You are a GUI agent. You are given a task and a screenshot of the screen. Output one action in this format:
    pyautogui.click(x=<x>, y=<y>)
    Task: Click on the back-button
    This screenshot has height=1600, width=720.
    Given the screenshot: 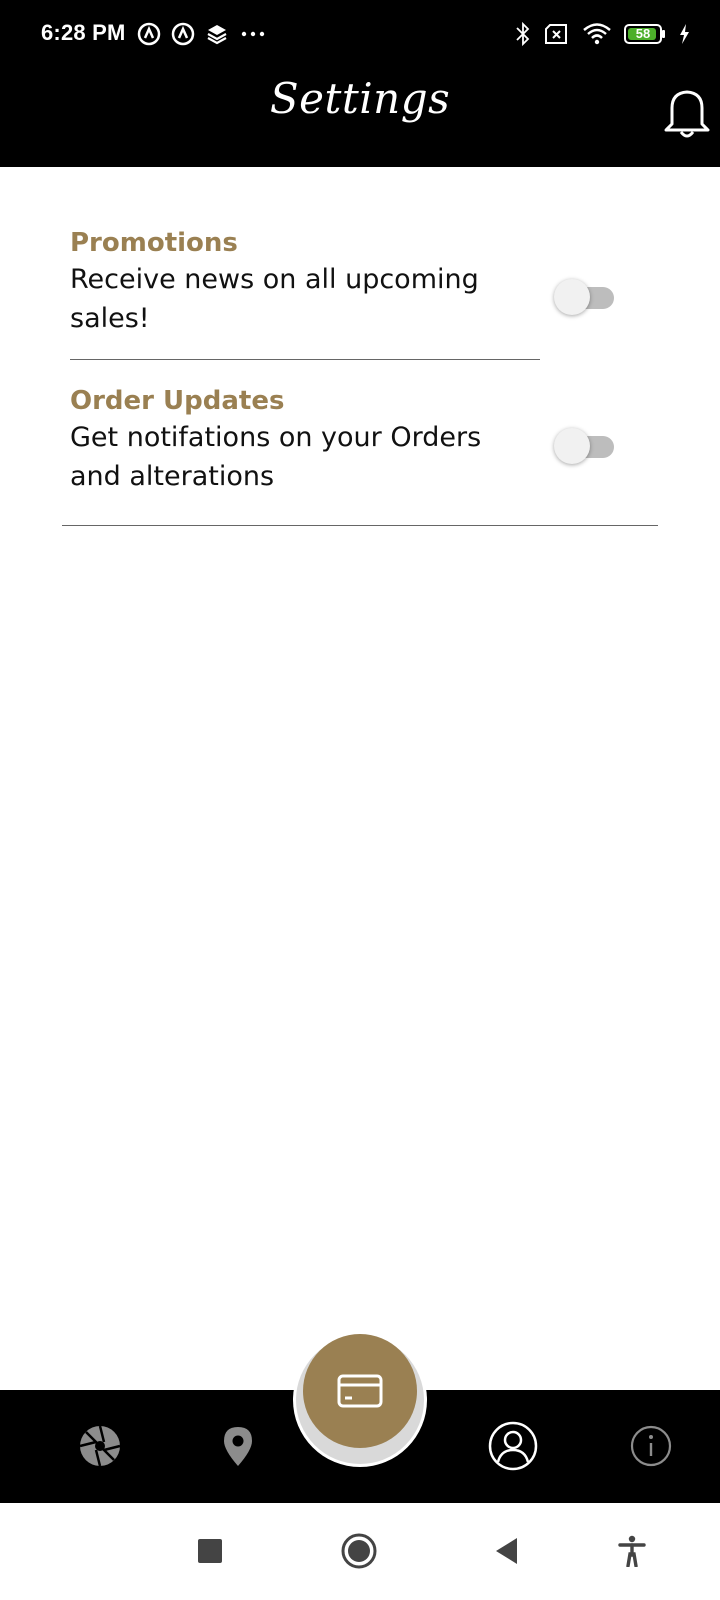 What is the action you would take?
    pyautogui.click(x=507, y=1551)
    